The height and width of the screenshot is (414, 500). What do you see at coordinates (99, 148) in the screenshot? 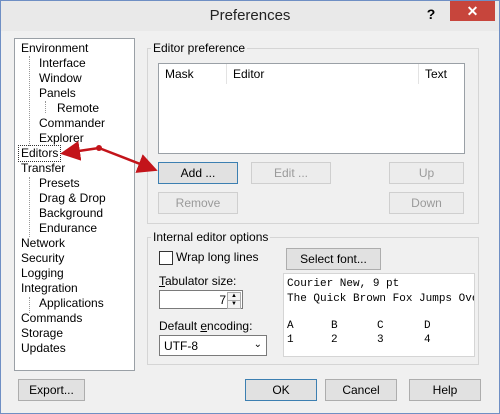
I see `arrow-origin` at bounding box center [99, 148].